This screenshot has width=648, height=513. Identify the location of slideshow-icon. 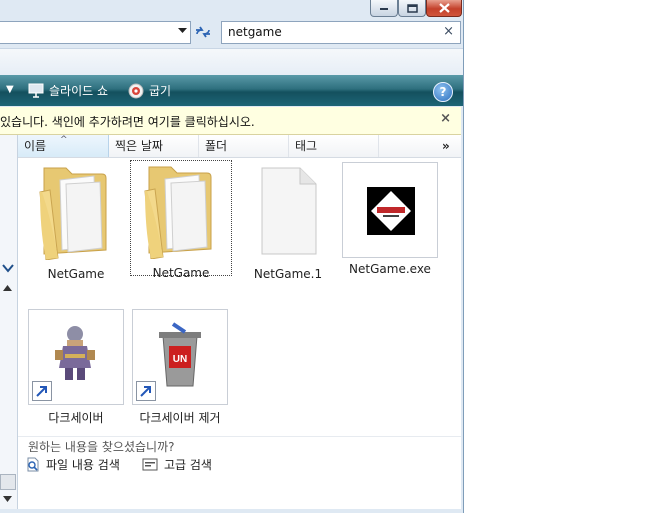
(36, 90).